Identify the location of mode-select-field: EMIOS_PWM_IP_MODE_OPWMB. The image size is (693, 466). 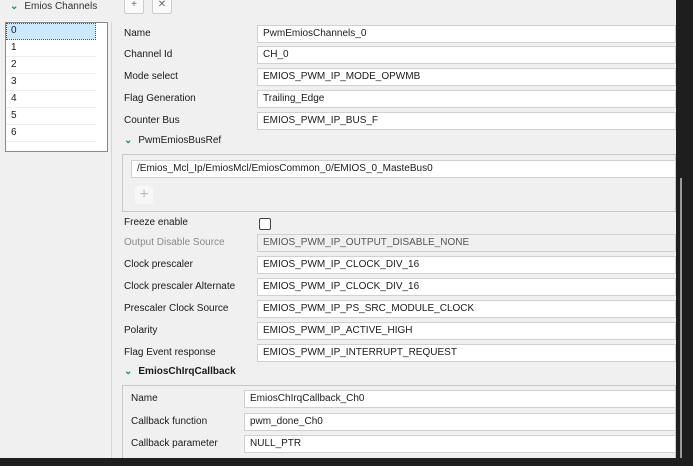
(466, 77).